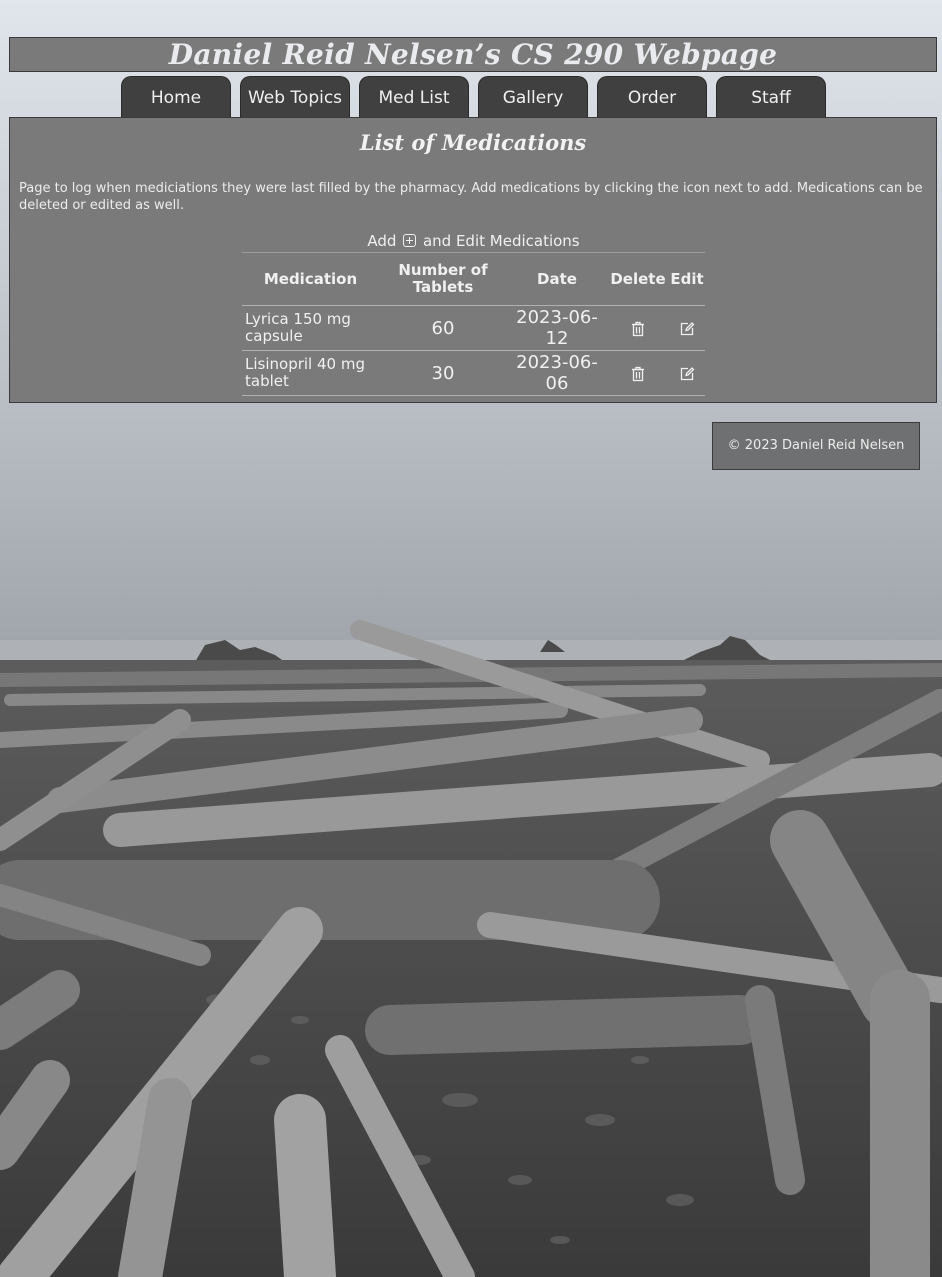  I want to click on caption-add-text: Add, so click(382, 241).